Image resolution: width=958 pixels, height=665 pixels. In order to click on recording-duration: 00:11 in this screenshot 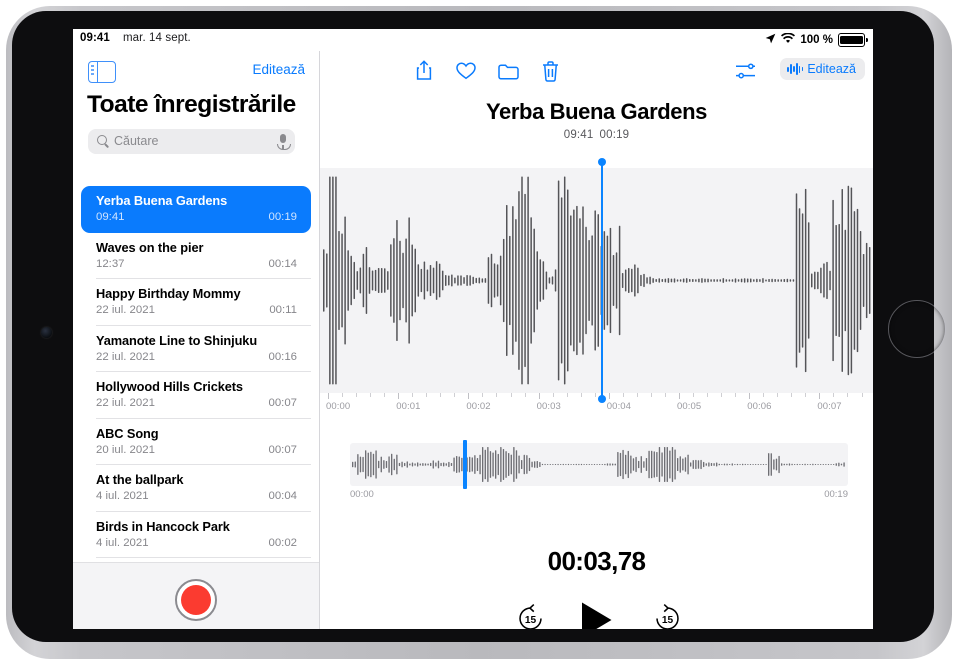, I will do `click(283, 310)`.